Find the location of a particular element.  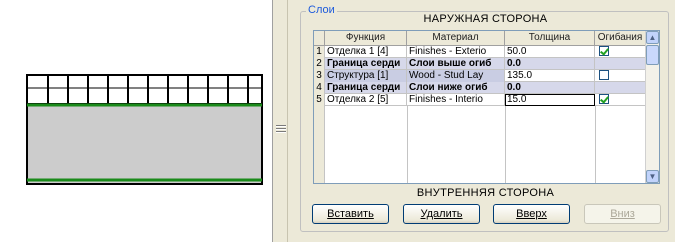

row-number: 1 is located at coordinates (319, 52).